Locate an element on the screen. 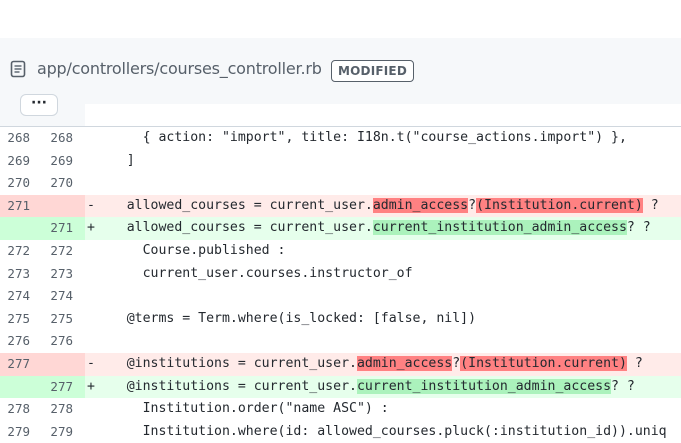 The image size is (681, 443). old-line-number: 279 is located at coordinates (15, 432).